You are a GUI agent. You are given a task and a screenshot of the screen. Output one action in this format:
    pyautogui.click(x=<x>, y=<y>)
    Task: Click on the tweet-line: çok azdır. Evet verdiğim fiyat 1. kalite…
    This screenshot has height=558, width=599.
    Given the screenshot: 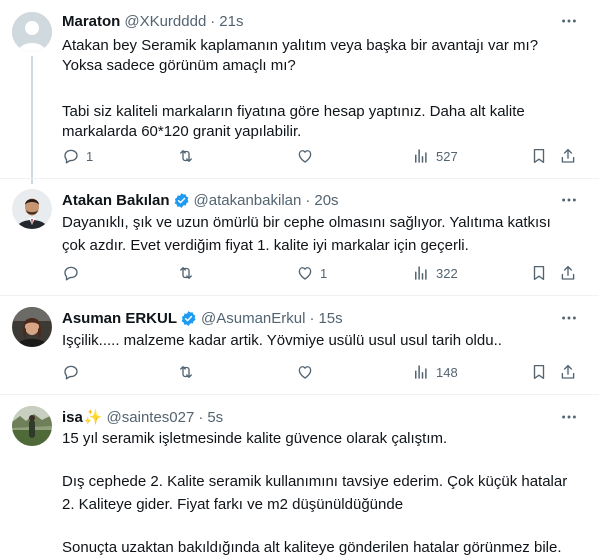 What is the action you would take?
    pyautogui.click(x=265, y=245)
    